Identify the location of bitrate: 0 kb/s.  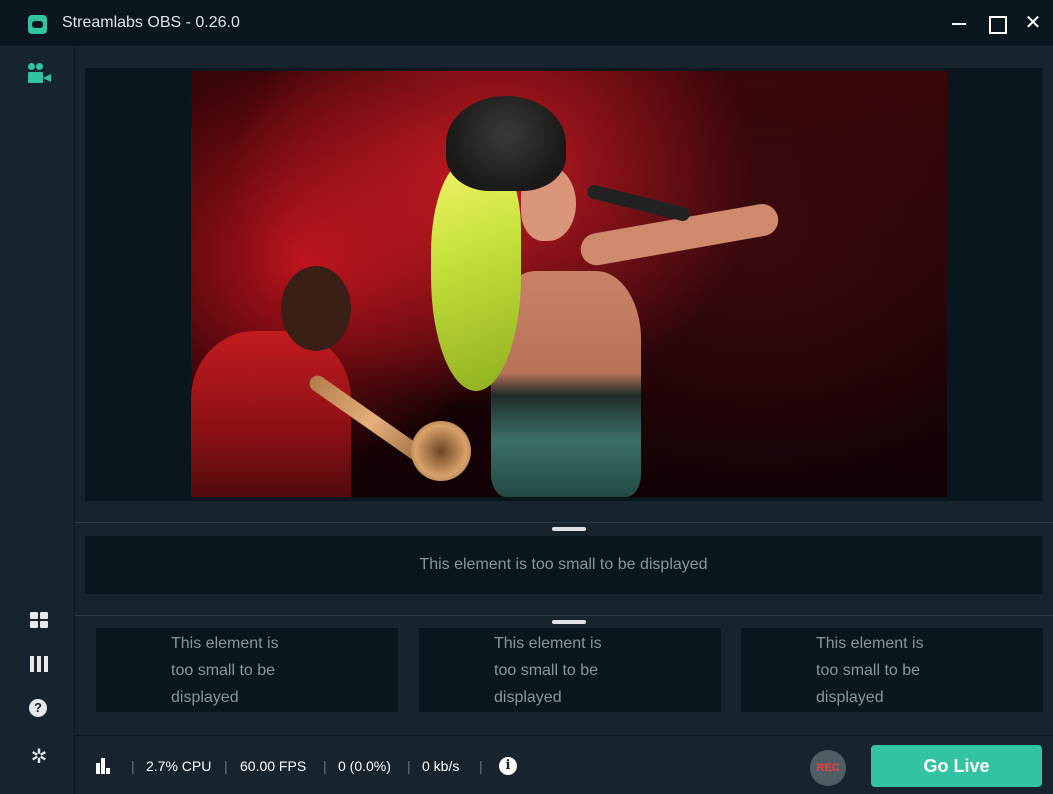
(441, 766).